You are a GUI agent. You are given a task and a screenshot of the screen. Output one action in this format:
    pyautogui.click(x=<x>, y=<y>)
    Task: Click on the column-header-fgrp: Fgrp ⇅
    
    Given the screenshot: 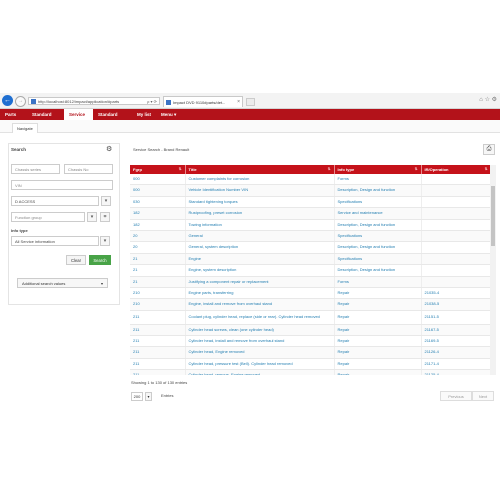 What is the action you would take?
    pyautogui.click(x=158, y=169)
    